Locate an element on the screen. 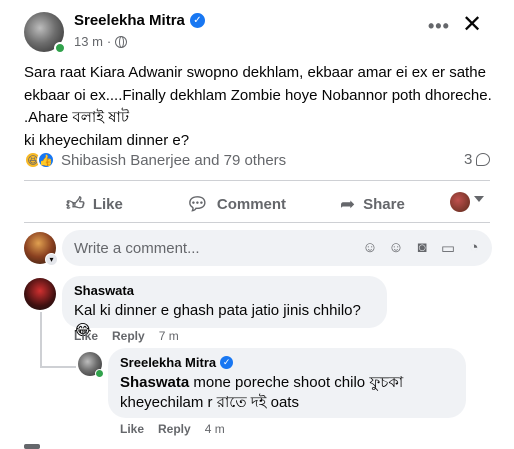 The image size is (514, 449). reply-reply-button: Reply is located at coordinates (174, 429).